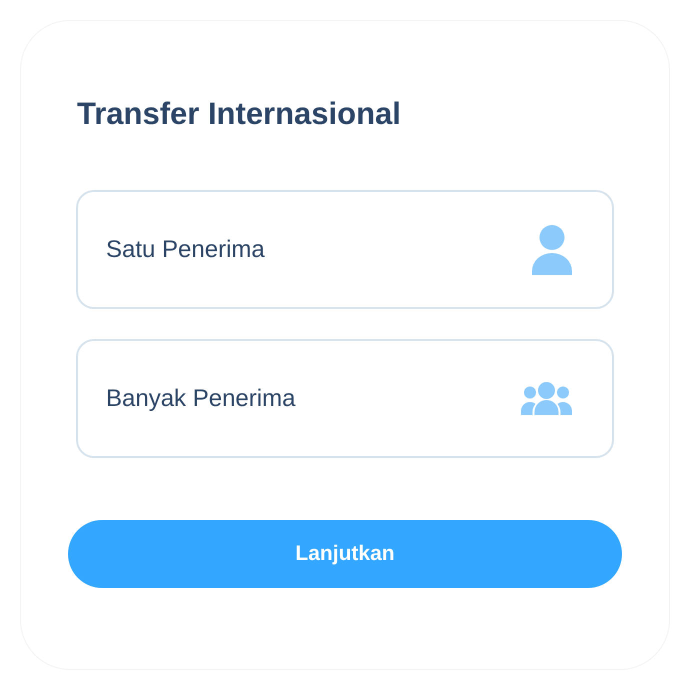 The height and width of the screenshot is (690, 690). What do you see at coordinates (238, 114) in the screenshot?
I see `page-title: Transfer Internasional` at bounding box center [238, 114].